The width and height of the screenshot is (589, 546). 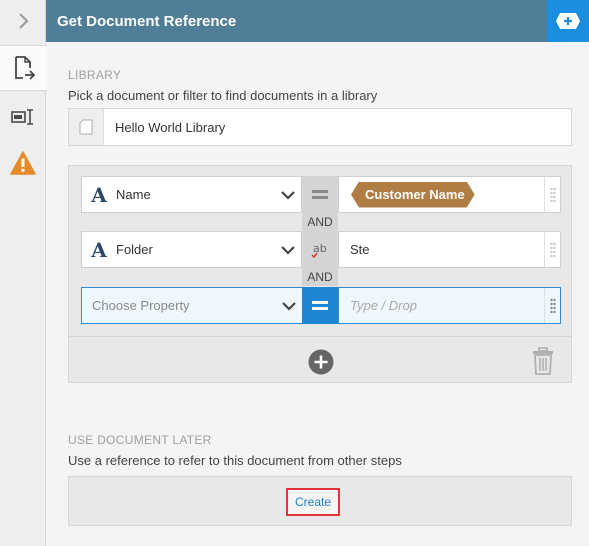 I want to click on filter-panel-footer, so click(x=320, y=359).